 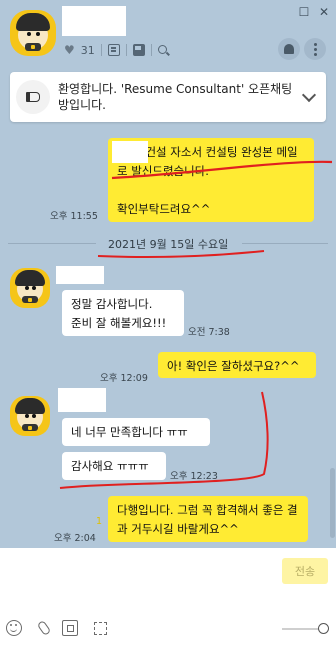 What do you see at coordinates (99, 521) in the screenshot?
I see `unread-count: 1` at bounding box center [99, 521].